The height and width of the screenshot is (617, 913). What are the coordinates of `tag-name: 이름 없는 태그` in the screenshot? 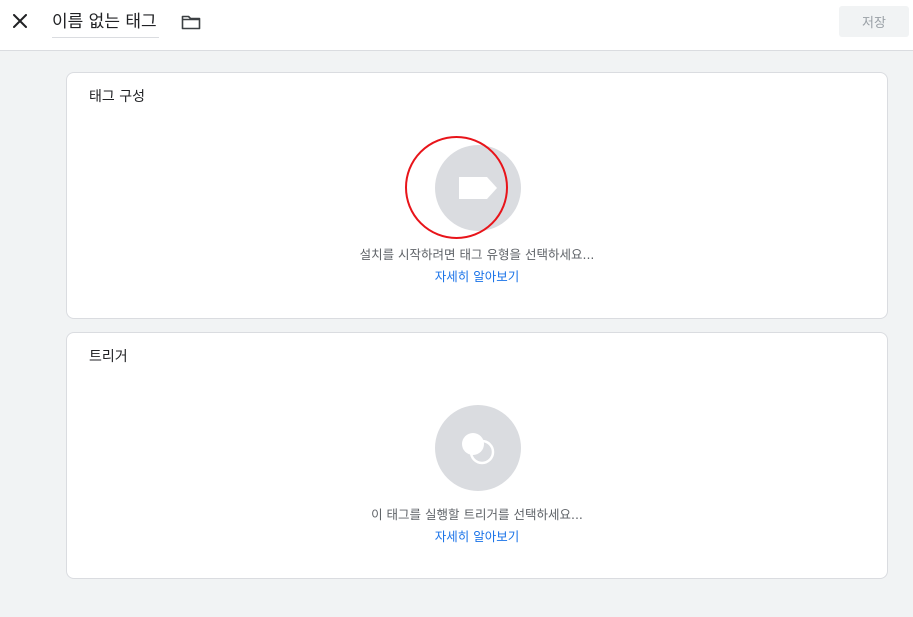 It's located at (104, 22).